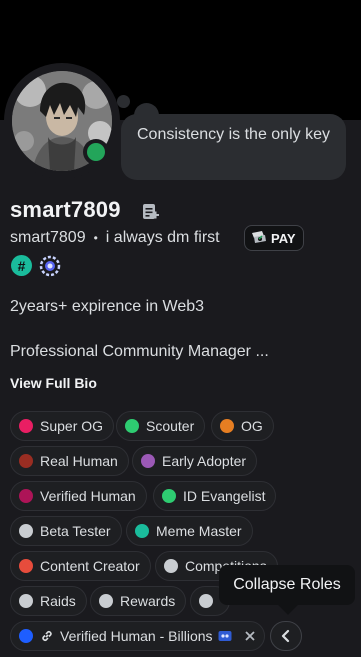  I want to click on role-chip: Verified Human - Billions, so click(137, 636).